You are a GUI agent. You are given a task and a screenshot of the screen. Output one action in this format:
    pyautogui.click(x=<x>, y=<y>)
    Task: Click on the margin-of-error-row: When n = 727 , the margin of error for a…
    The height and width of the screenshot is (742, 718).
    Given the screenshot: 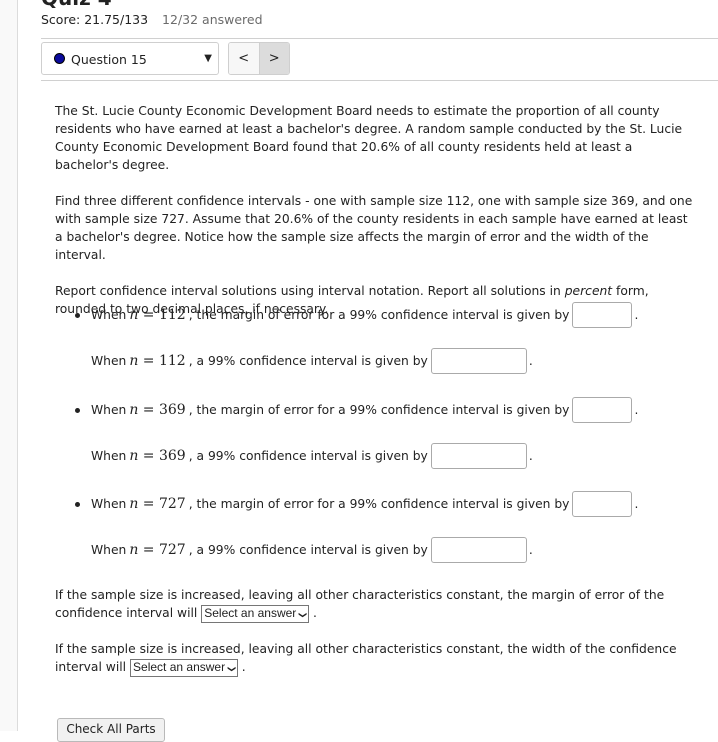 What is the action you would take?
    pyautogui.click(x=357, y=504)
    